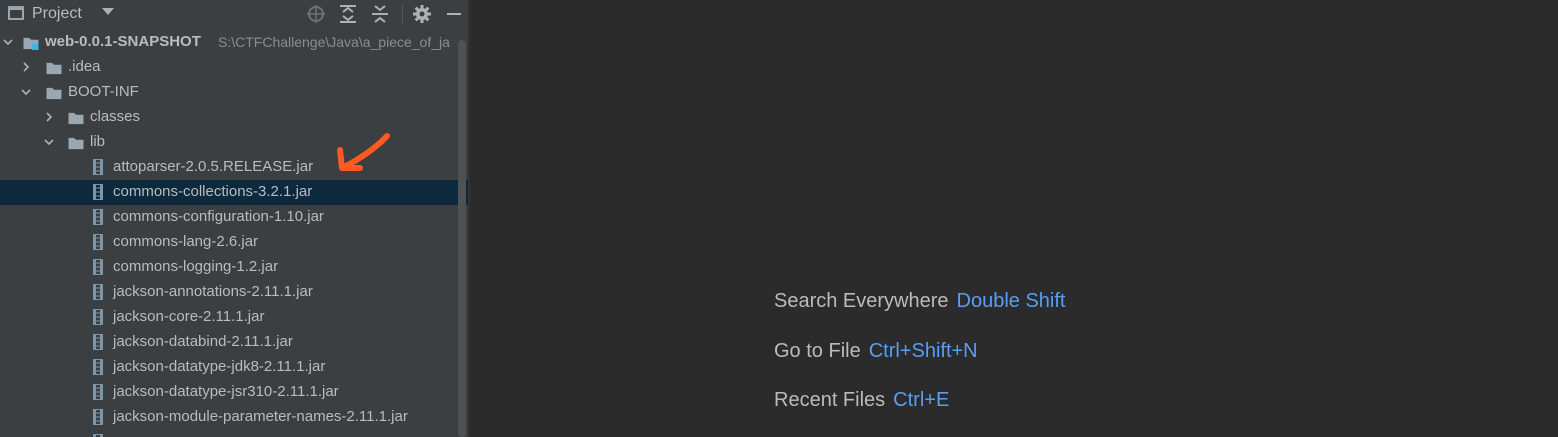 The image size is (1558, 437). Describe the element at coordinates (234, 92) in the screenshot. I see `tree-folder-boot-inf: BOOT-INF` at that location.